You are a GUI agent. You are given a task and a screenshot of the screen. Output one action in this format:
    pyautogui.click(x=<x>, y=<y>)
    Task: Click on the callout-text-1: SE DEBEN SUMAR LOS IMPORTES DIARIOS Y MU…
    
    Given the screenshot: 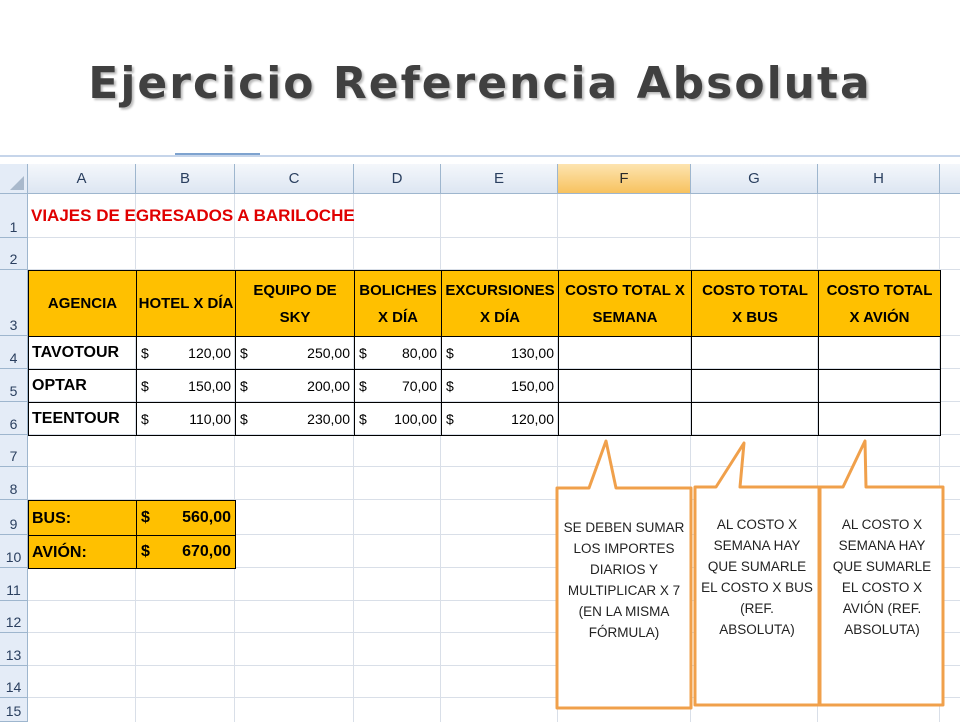 What is the action you would take?
    pyautogui.click(x=624, y=580)
    